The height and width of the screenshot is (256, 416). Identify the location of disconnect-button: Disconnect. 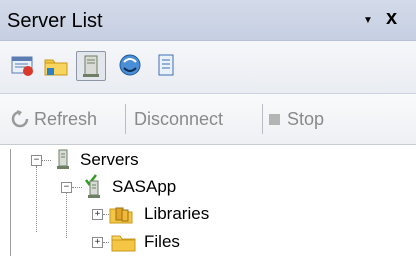
(178, 119).